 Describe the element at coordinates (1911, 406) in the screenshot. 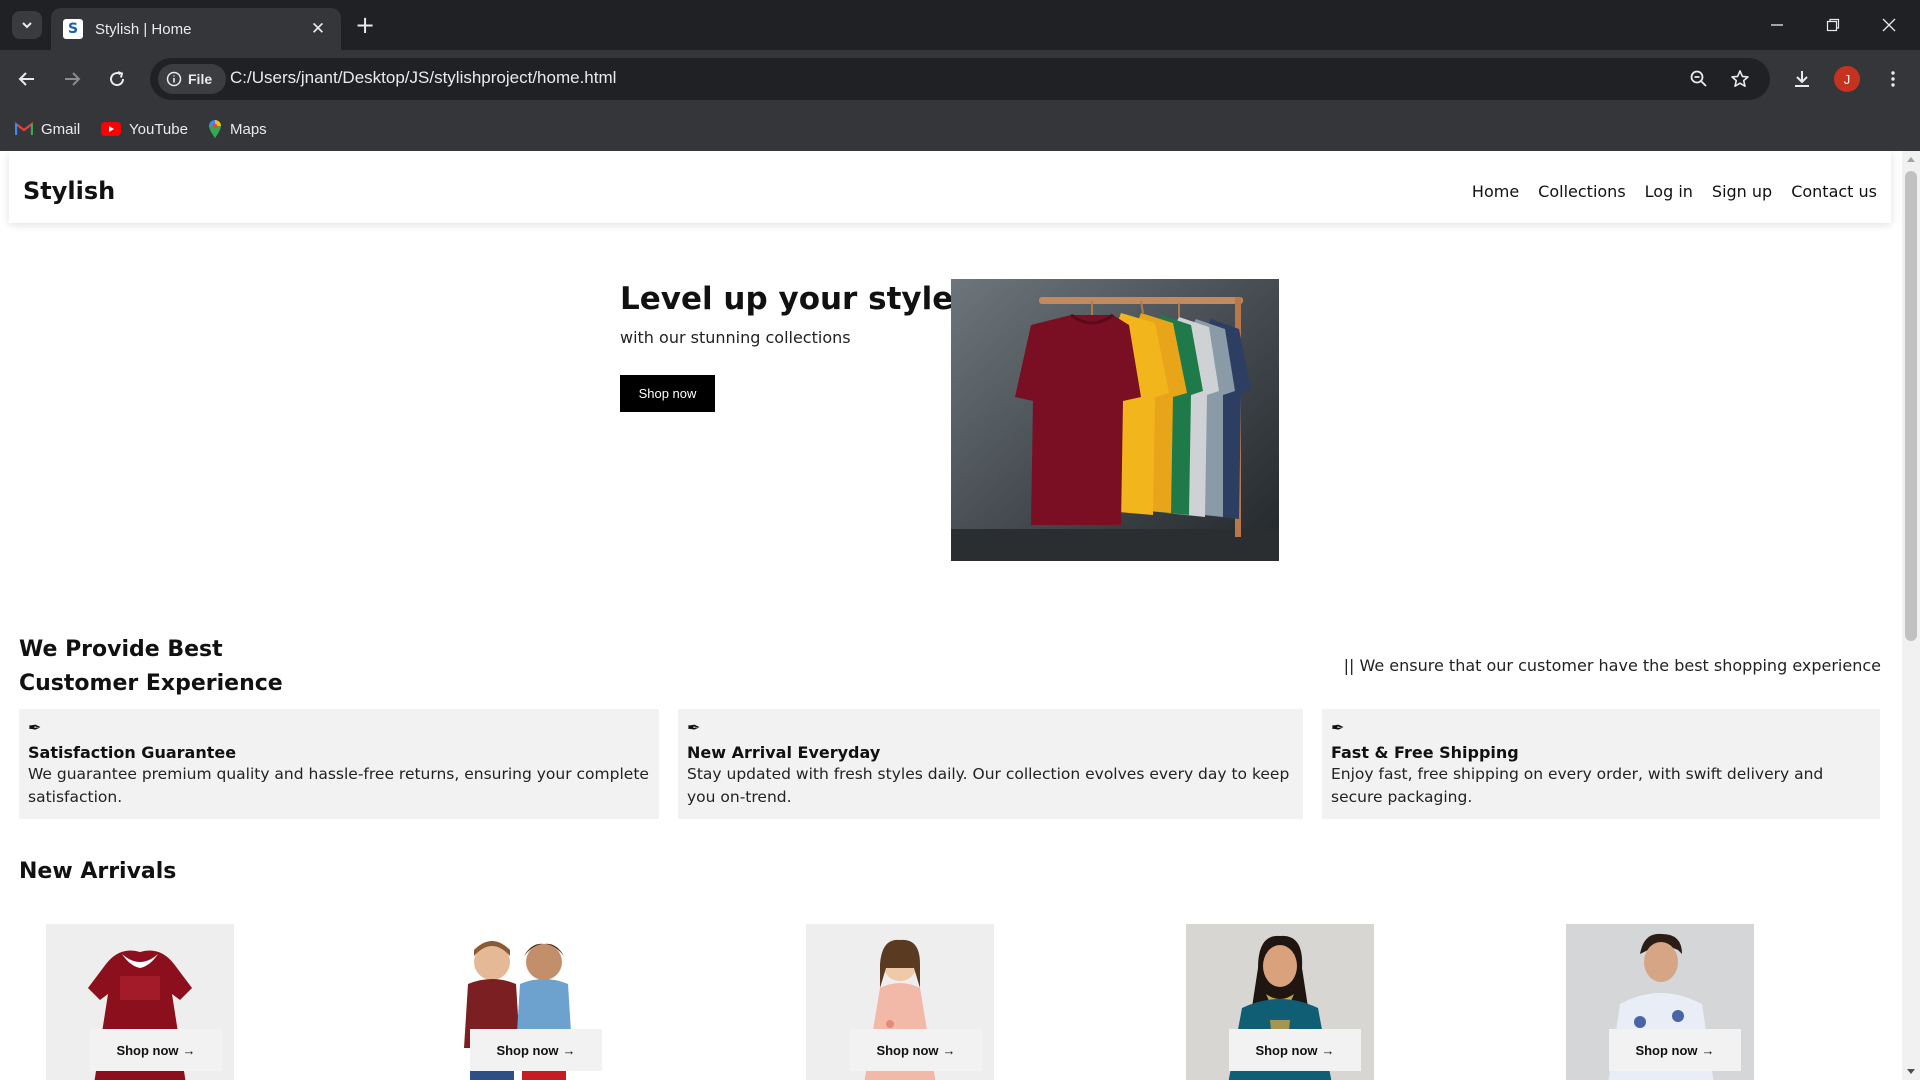

I see `scrollbar-thumb` at that location.